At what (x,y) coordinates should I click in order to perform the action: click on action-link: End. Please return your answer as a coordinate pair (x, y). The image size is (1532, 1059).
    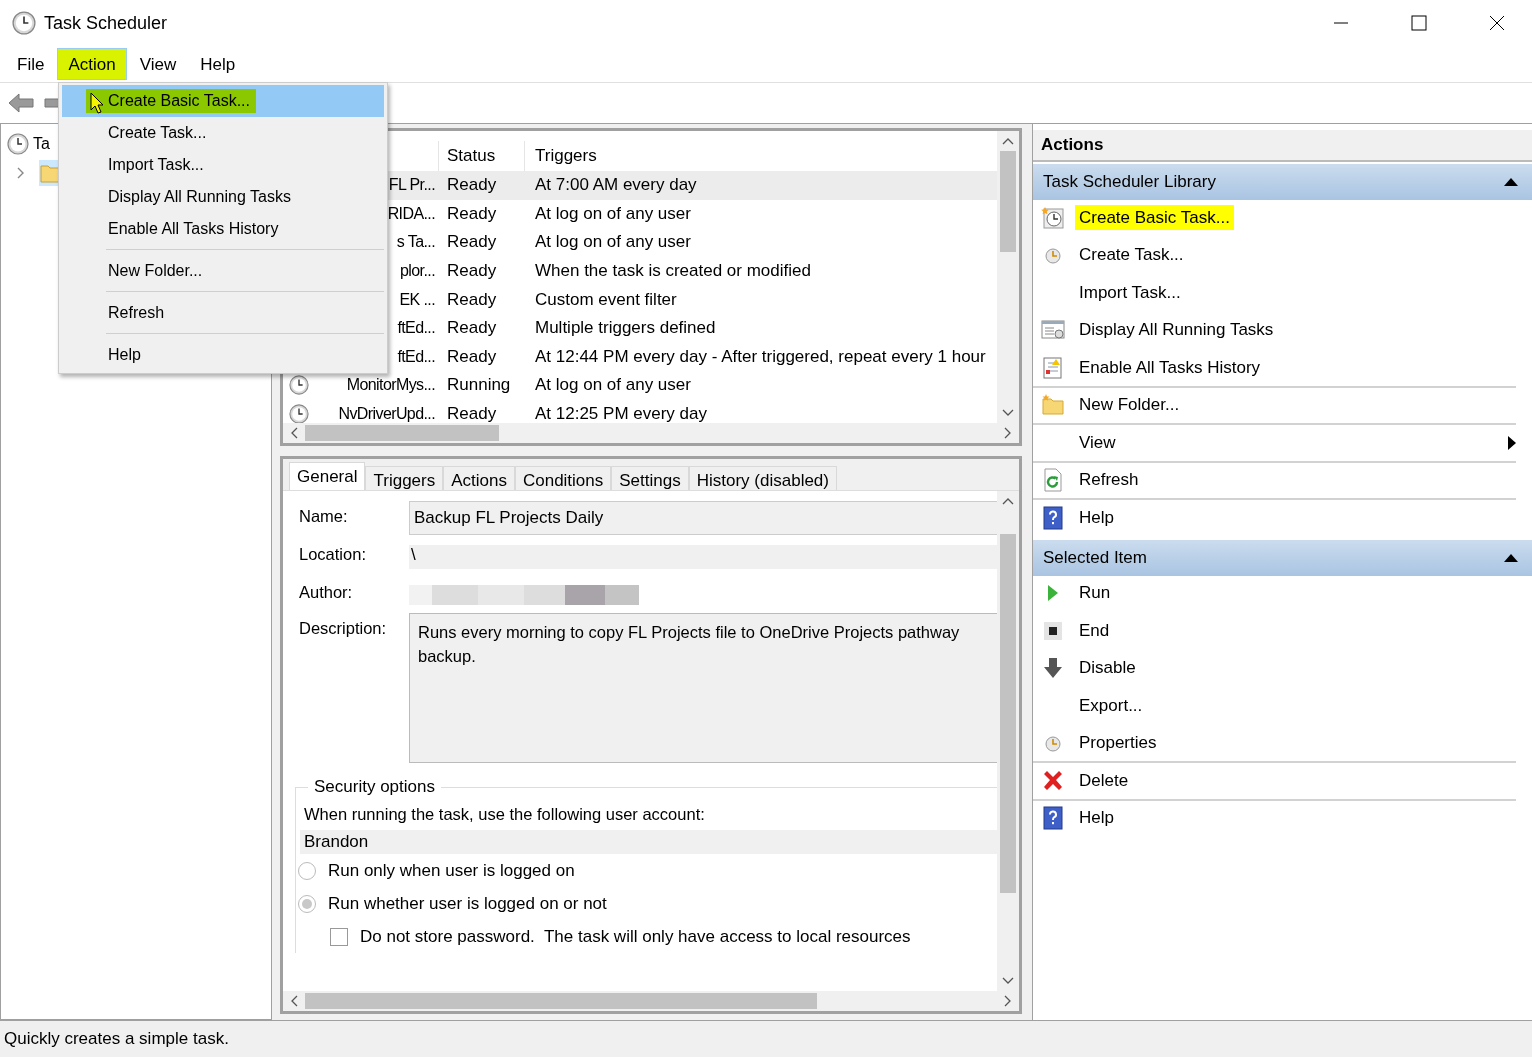
    Looking at the image, I should click on (1094, 630).